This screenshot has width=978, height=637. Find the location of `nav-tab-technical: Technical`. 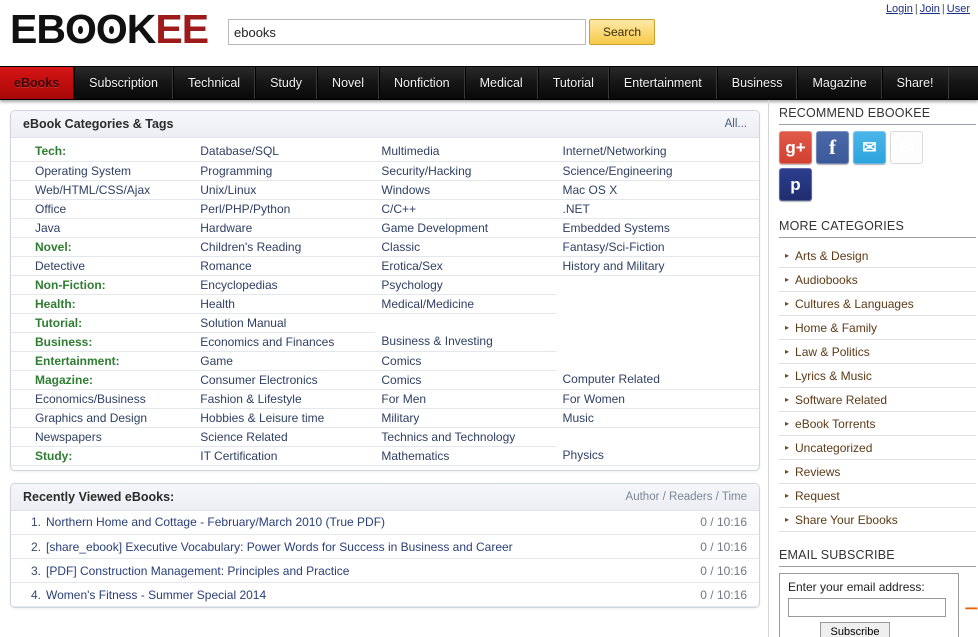

nav-tab-technical: Technical is located at coordinates (214, 83).